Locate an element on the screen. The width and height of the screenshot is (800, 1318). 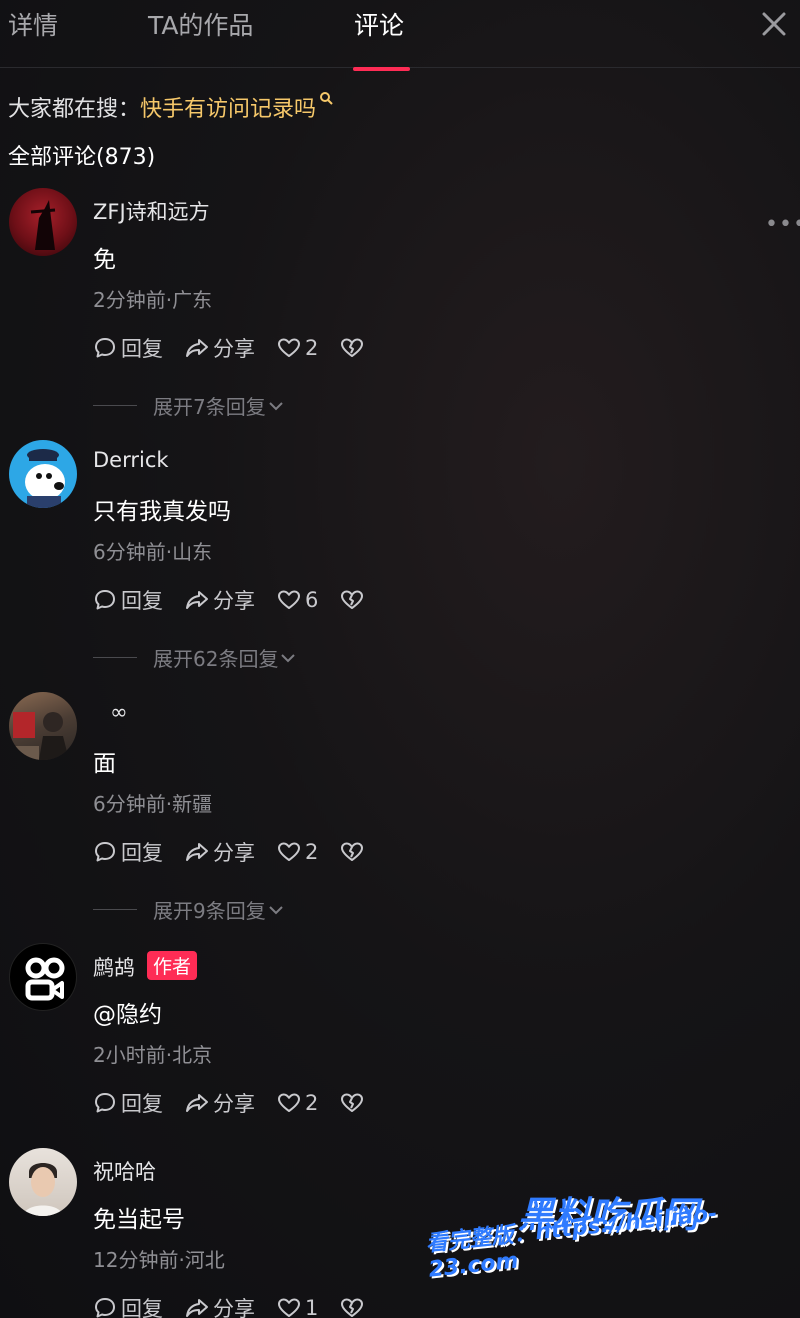
like-button: 6 is located at coordinates (297, 600).